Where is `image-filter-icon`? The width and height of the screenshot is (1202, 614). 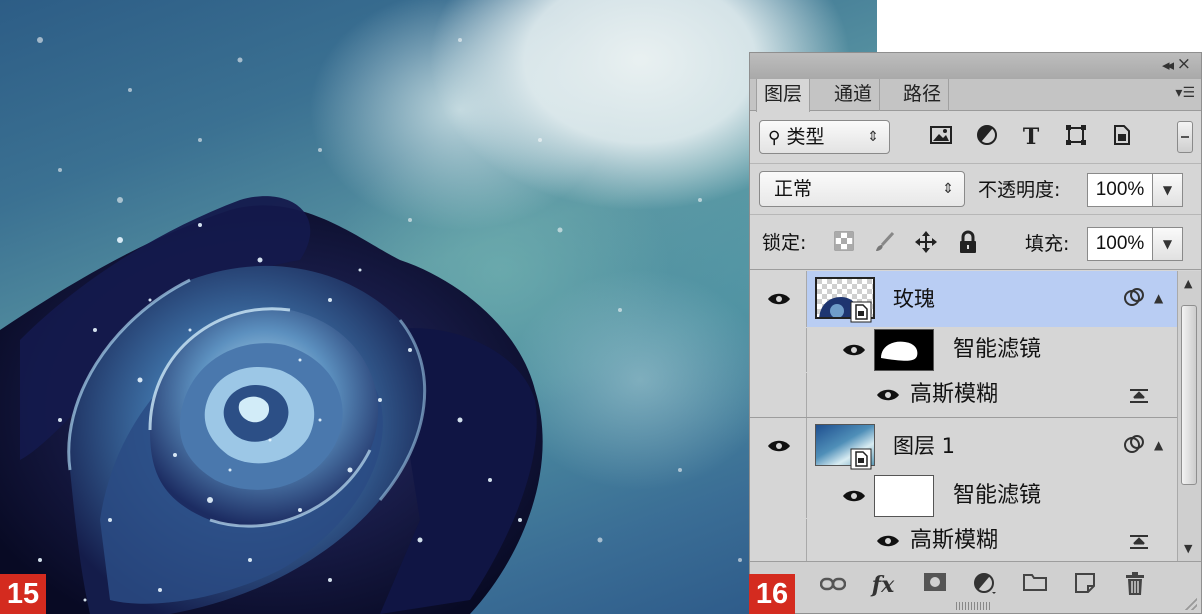
image-filter-icon is located at coordinates (941, 137).